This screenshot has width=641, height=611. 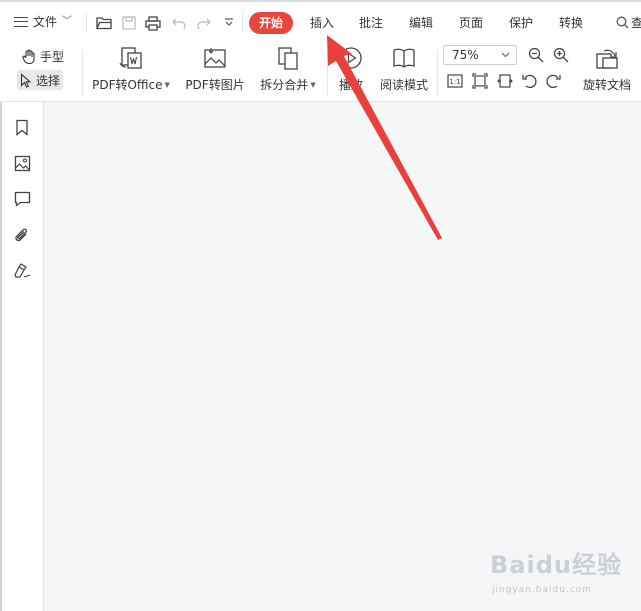 What do you see at coordinates (622, 22) in the screenshot?
I see `search-icon` at bounding box center [622, 22].